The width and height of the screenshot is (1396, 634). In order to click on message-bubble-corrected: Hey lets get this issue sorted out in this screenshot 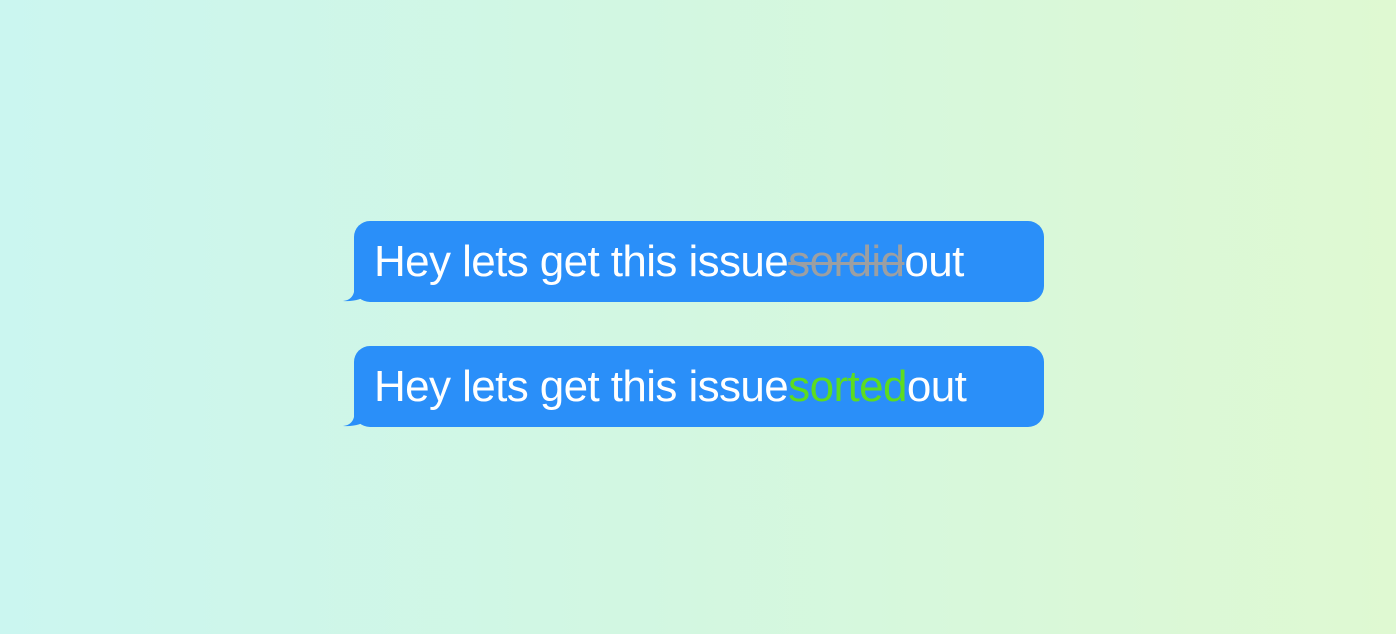, I will do `click(693, 386)`.